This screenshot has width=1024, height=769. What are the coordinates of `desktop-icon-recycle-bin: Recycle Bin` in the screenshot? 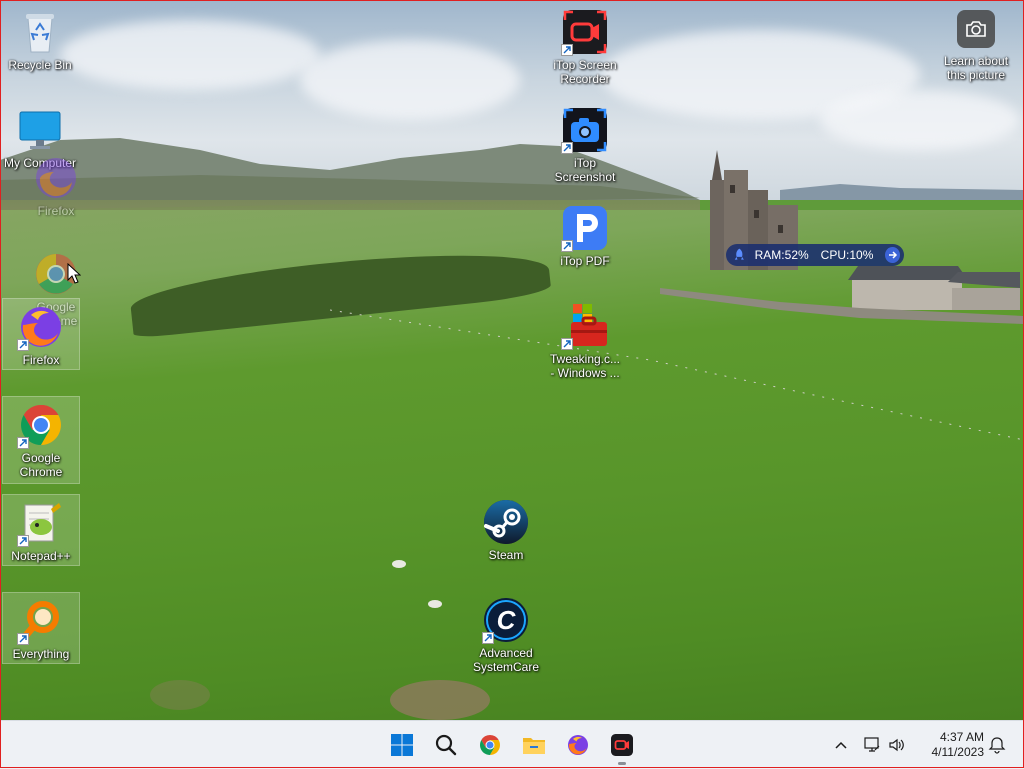 It's located at (40, 38).